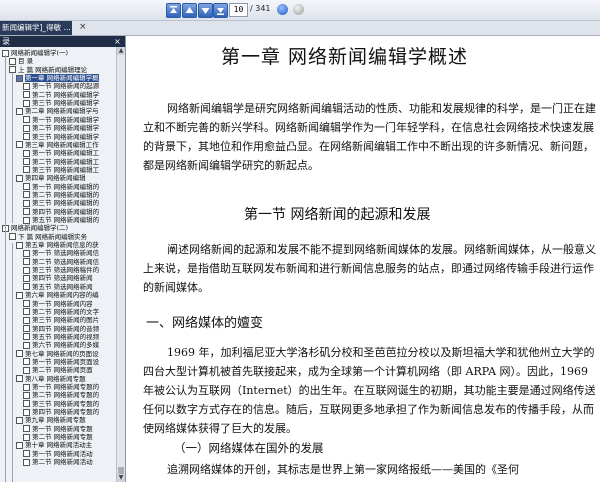 The height and width of the screenshot is (482, 600). What do you see at coordinates (54, 445) in the screenshot?
I see `outline-item: 第十章 网络新闻活动主` at bounding box center [54, 445].